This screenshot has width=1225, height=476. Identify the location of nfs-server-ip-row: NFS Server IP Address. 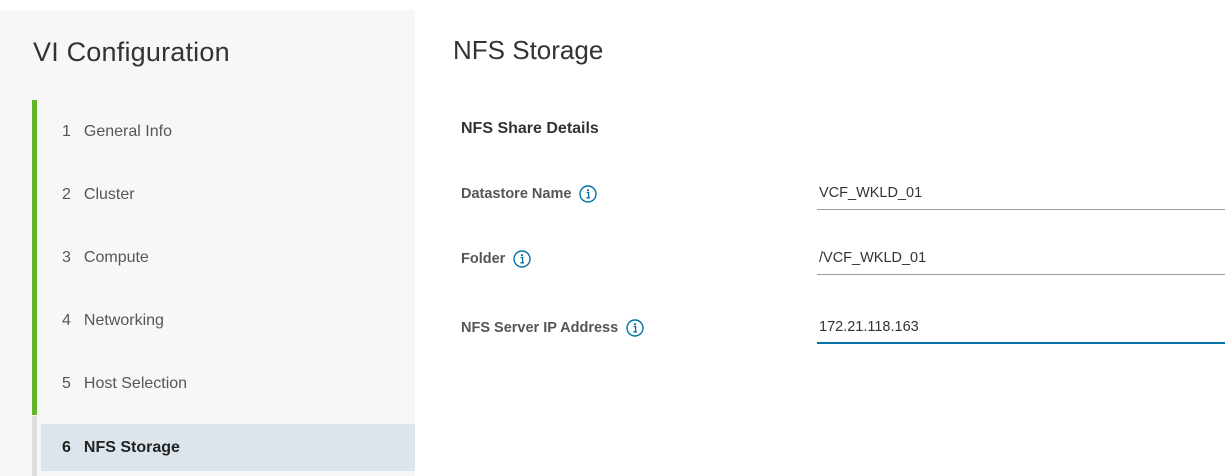
(843, 329).